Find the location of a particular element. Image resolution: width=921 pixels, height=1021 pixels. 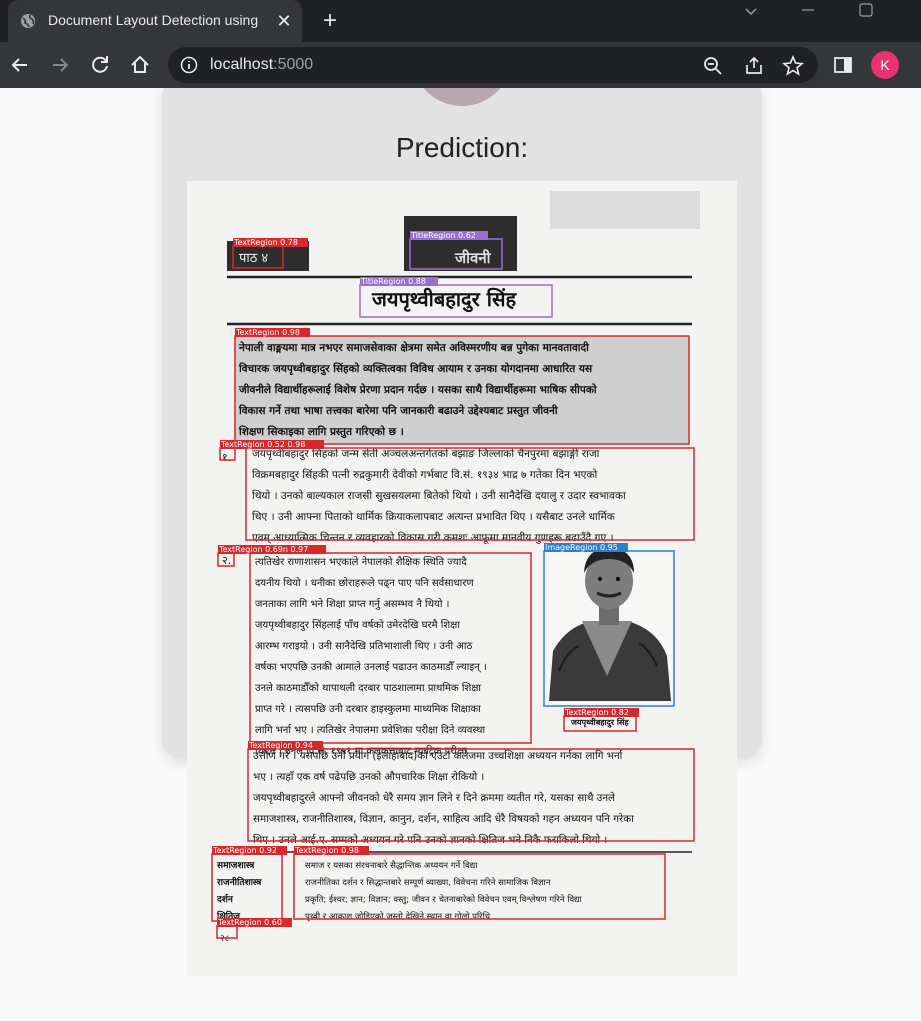

para2-marker: २. is located at coordinates (226, 560).